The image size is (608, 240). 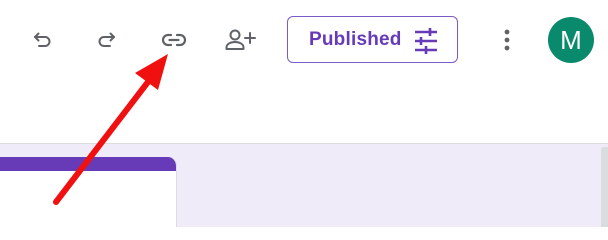 I want to click on more-options-button, so click(x=507, y=40).